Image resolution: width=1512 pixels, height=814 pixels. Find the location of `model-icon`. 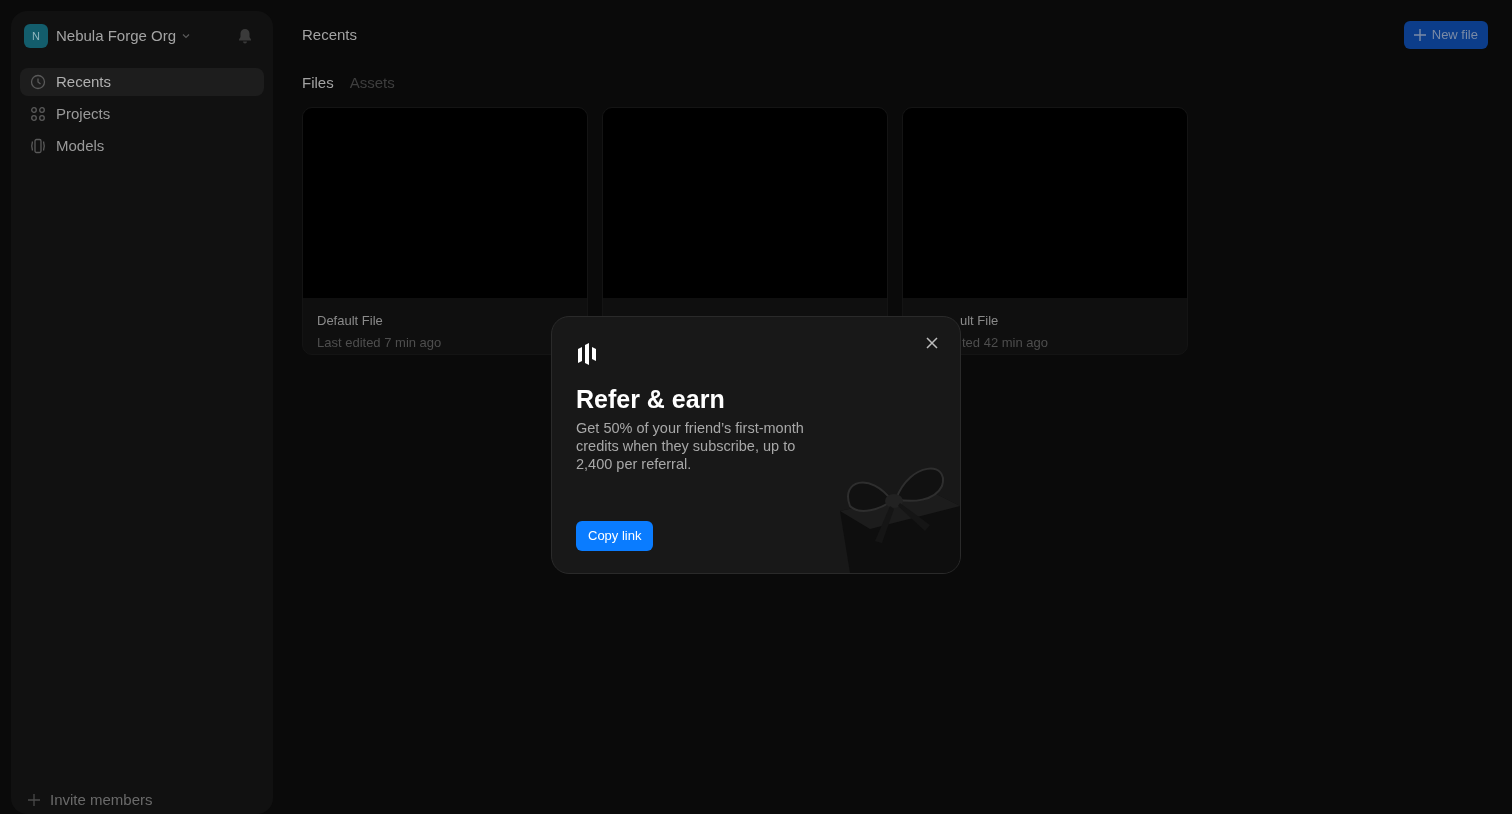

model-icon is located at coordinates (38, 146).